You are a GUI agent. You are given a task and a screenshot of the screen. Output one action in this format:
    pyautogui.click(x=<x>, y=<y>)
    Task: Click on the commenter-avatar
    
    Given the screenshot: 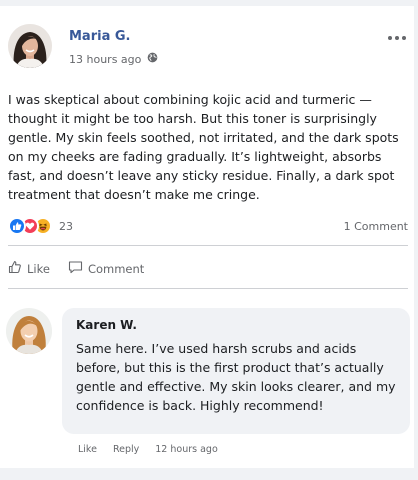 What is the action you would take?
    pyautogui.click(x=29, y=331)
    